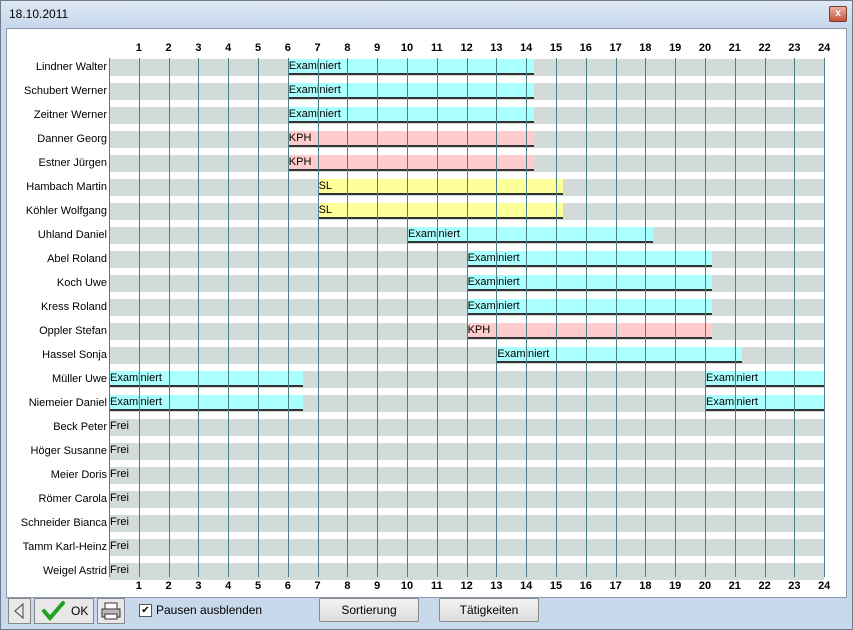  I want to click on green-check-icon, so click(53, 611).